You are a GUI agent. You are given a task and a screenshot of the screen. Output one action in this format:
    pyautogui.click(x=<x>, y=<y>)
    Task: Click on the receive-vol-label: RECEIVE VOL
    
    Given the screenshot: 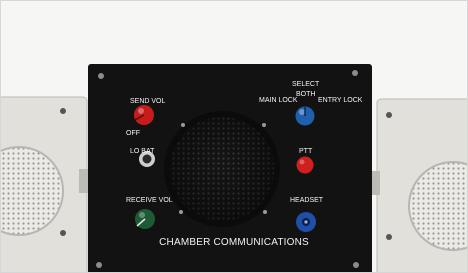 What is the action you would take?
    pyautogui.click(x=149, y=200)
    